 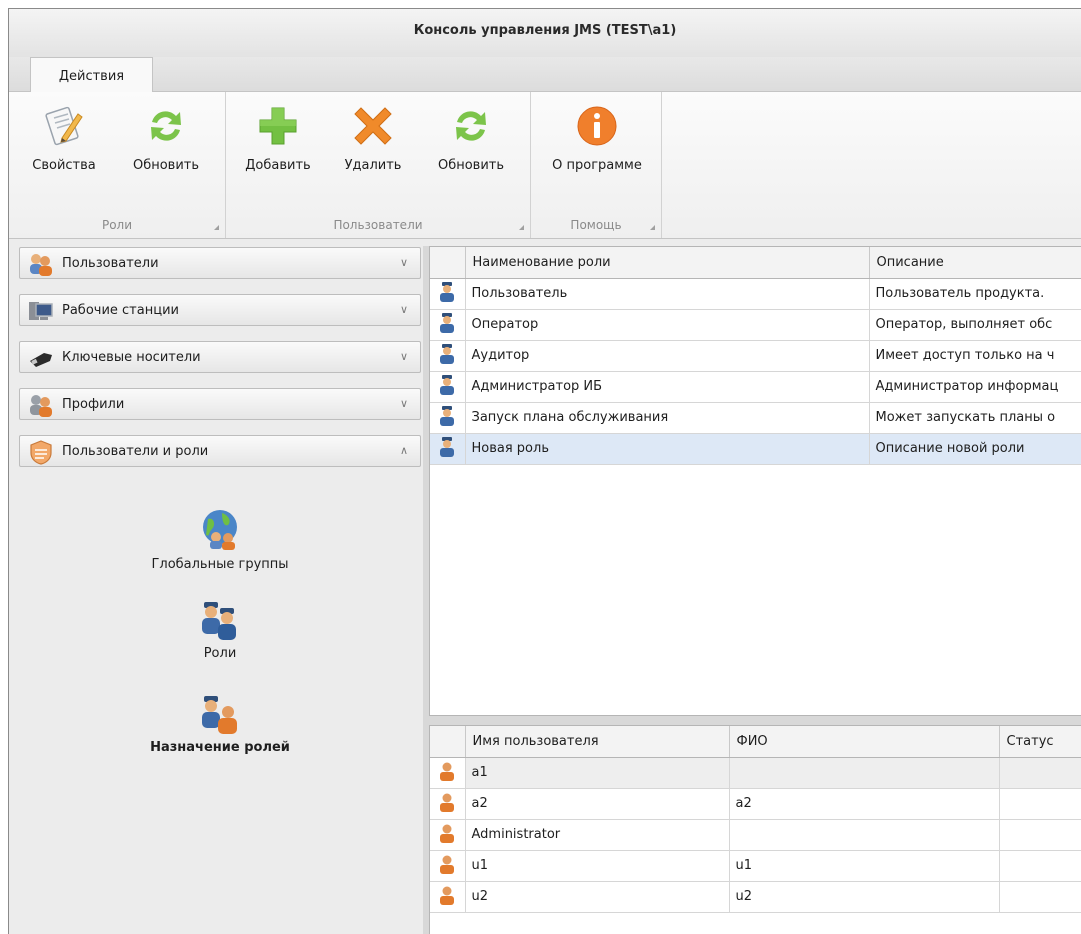 I want to click on users-icon, so click(x=41, y=265).